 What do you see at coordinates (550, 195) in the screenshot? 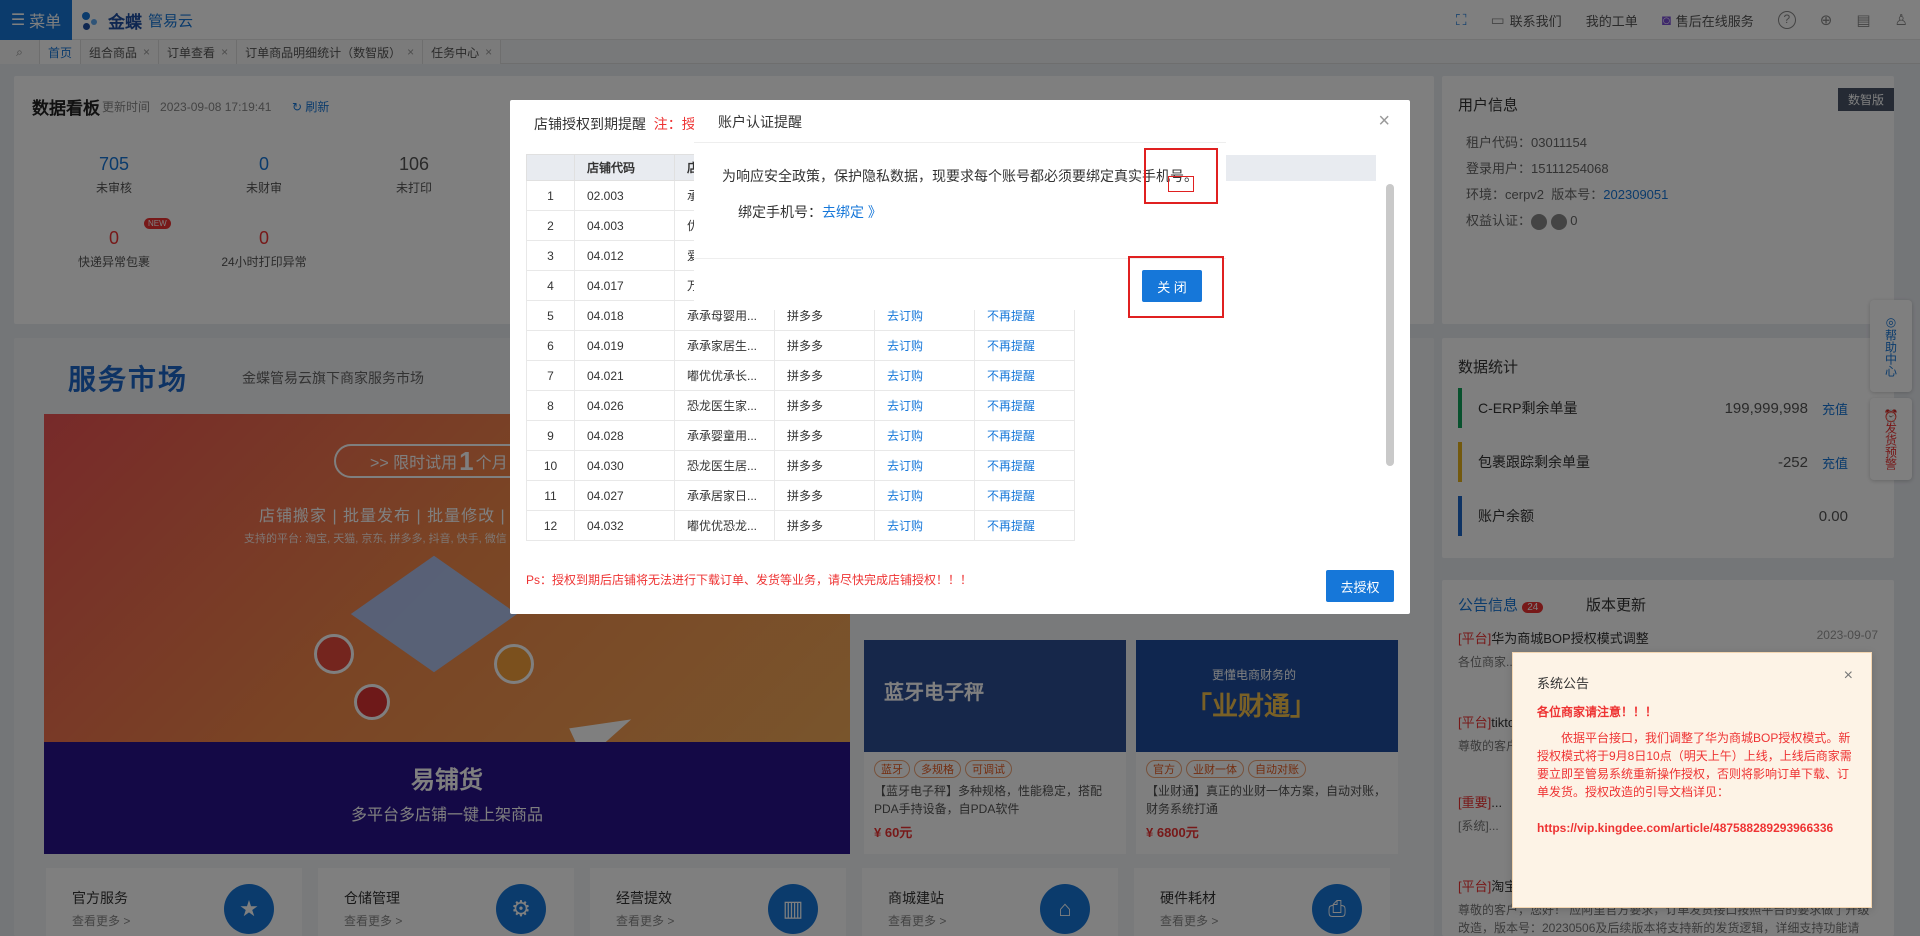
I see `table-cell-idx: 1` at bounding box center [550, 195].